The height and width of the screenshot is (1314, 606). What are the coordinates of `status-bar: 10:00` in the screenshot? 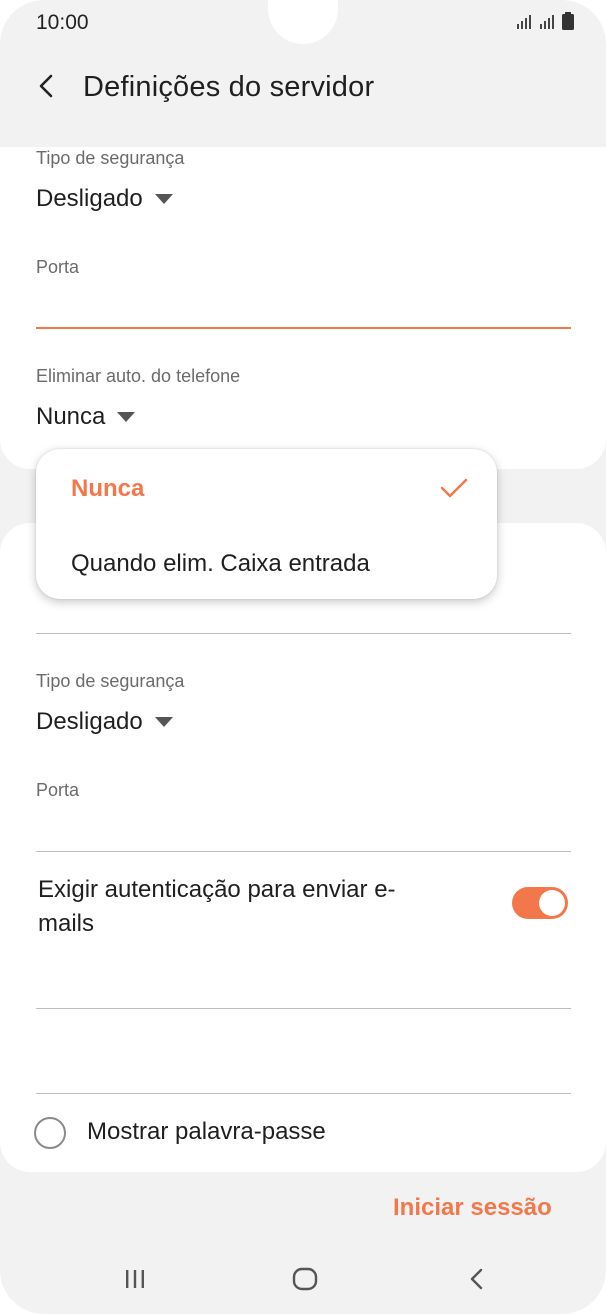 It's located at (303, 25).